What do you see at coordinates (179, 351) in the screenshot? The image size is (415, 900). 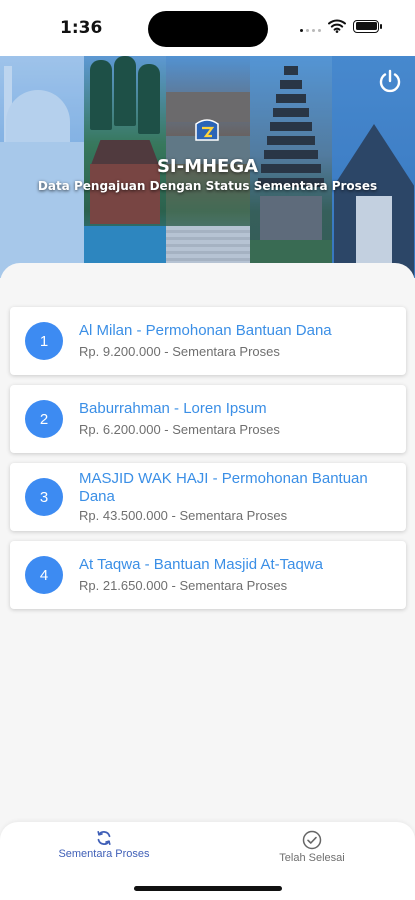 I see `item-subtitle: Rp. 9.200.000 - Sementara Proses` at bounding box center [179, 351].